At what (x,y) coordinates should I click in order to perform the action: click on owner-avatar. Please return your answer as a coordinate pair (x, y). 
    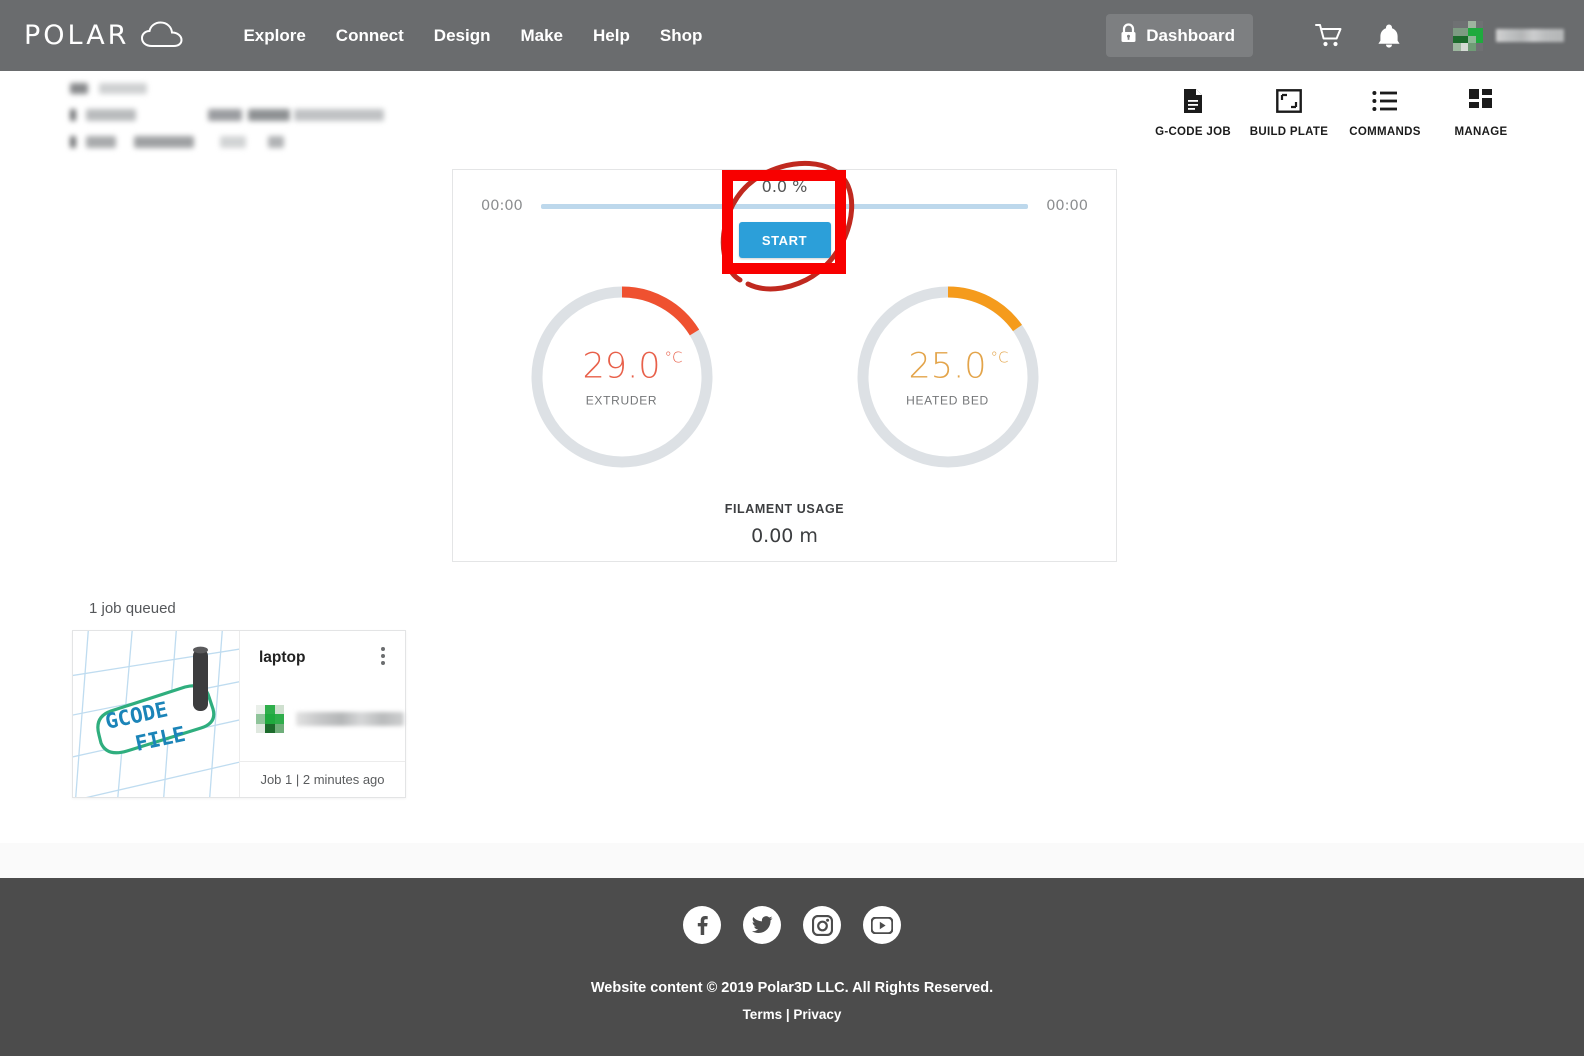
    Looking at the image, I should click on (270, 719).